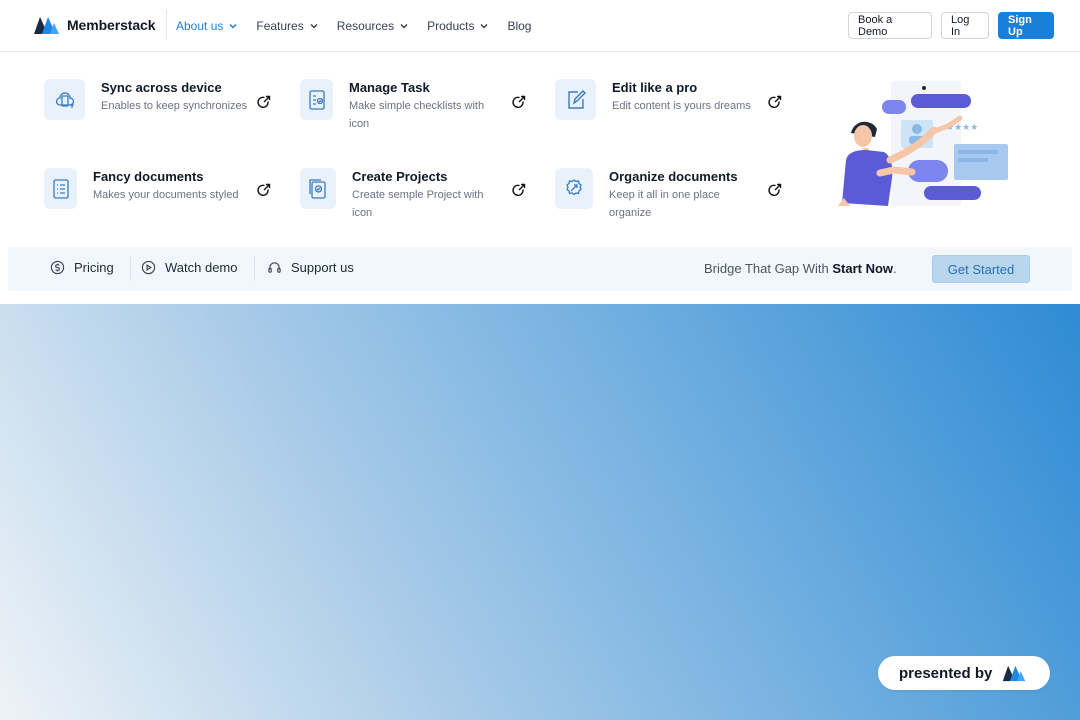 This screenshot has height=720, width=1080. What do you see at coordinates (322, 267) in the screenshot?
I see `support-label: Support us` at bounding box center [322, 267].